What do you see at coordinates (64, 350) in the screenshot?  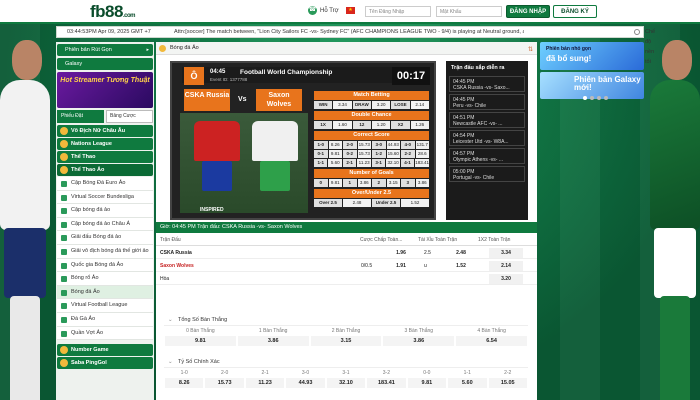 I see `number-game-icon` at bounding box center [64, 350].